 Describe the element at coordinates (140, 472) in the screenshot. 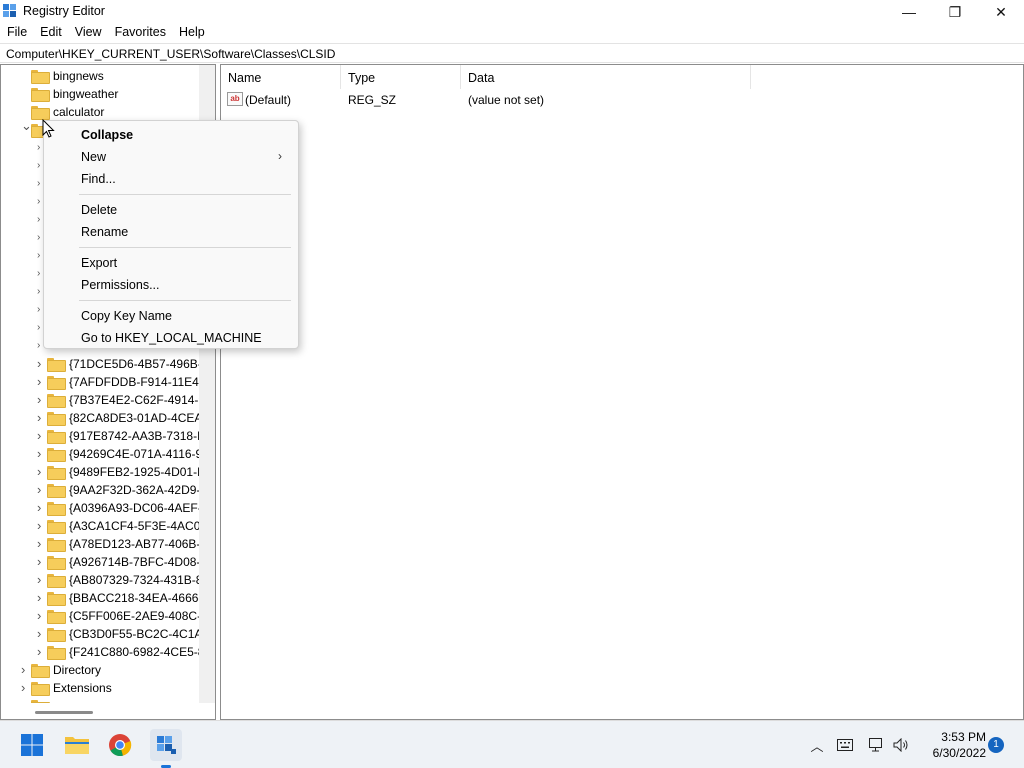

I see `tree-item-label: {9489FEB2-1925-4D01-B7` at that location.